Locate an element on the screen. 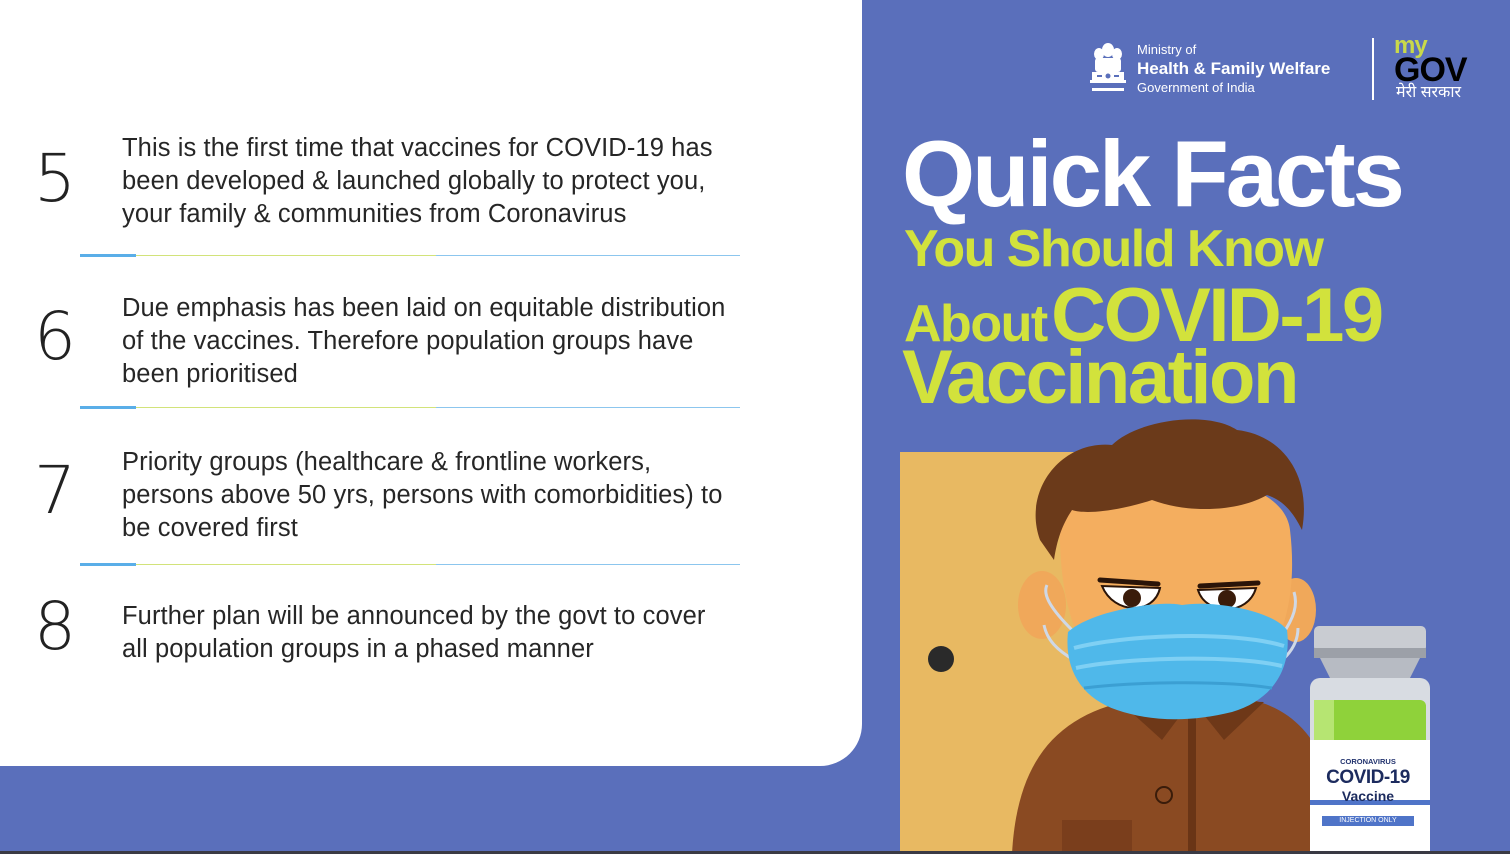 This screenshot has width=1510, height=854. mygov-logo: my GOV मेरी सरकार is located at coordinates (1439, 69).